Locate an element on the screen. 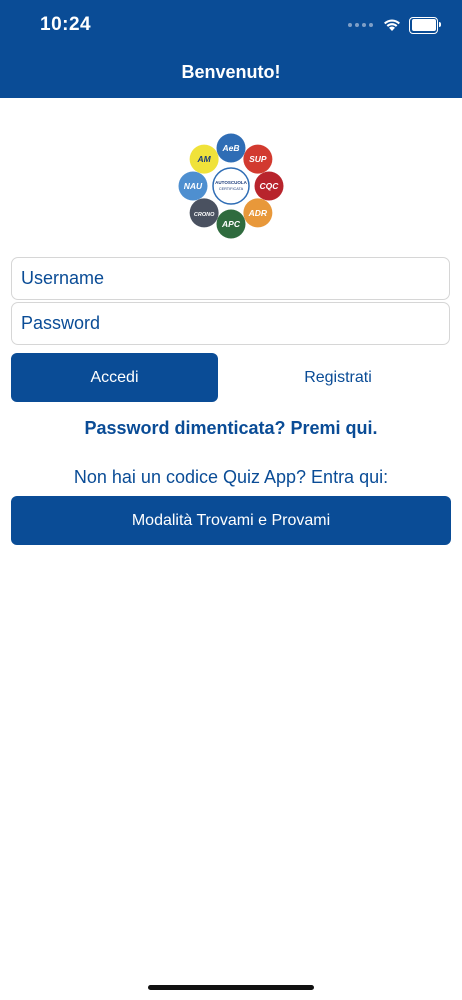  page-title: Benvenuto! is located at coordinates (231, 72).